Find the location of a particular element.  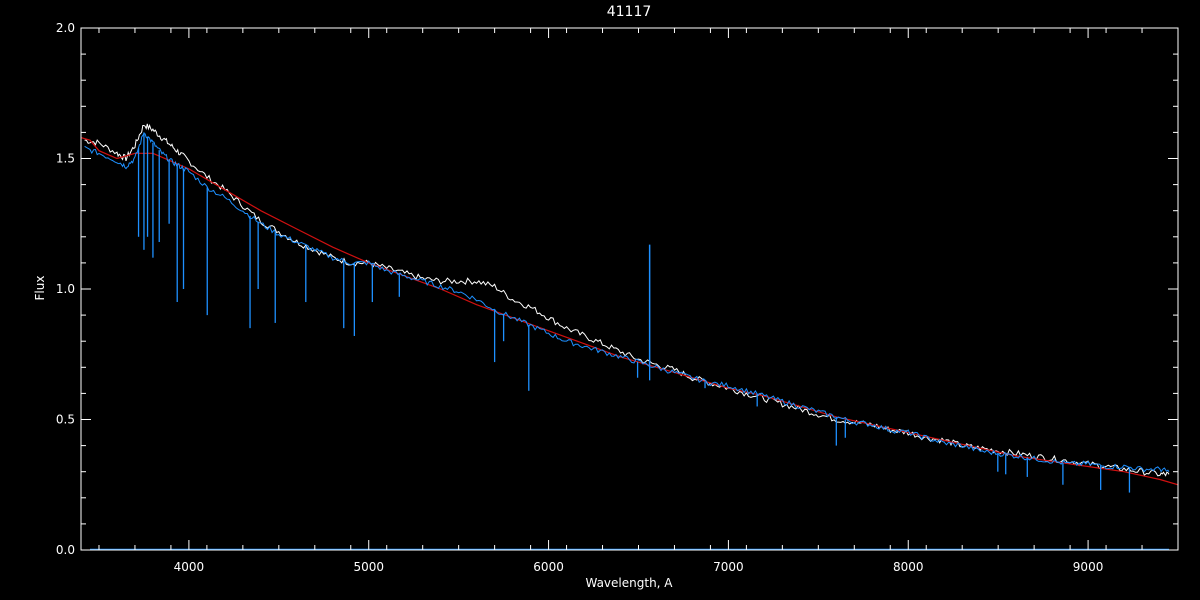

y-tick-label: 0.0 is located at coordinates (65, 550).